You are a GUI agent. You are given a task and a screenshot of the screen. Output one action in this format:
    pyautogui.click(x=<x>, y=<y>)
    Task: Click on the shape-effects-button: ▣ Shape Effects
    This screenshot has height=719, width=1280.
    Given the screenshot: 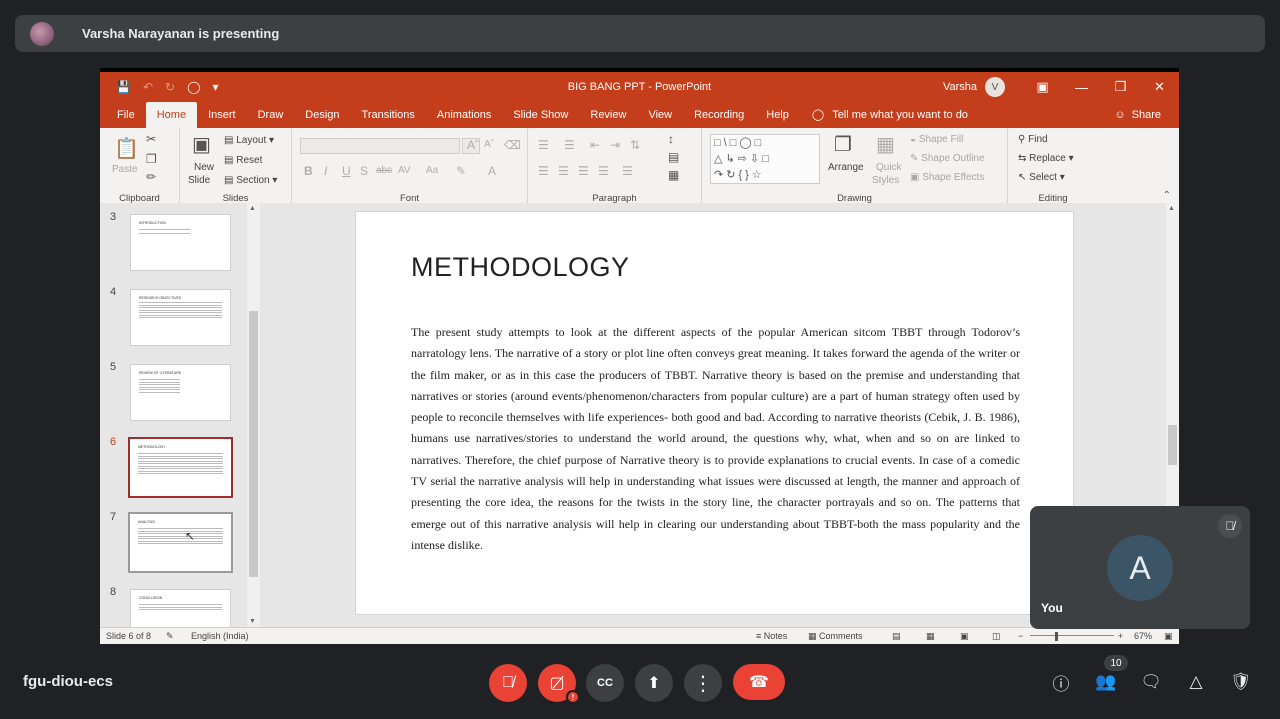 What is the action you would take?
    pyautogui.click(x=947, y=177)
    